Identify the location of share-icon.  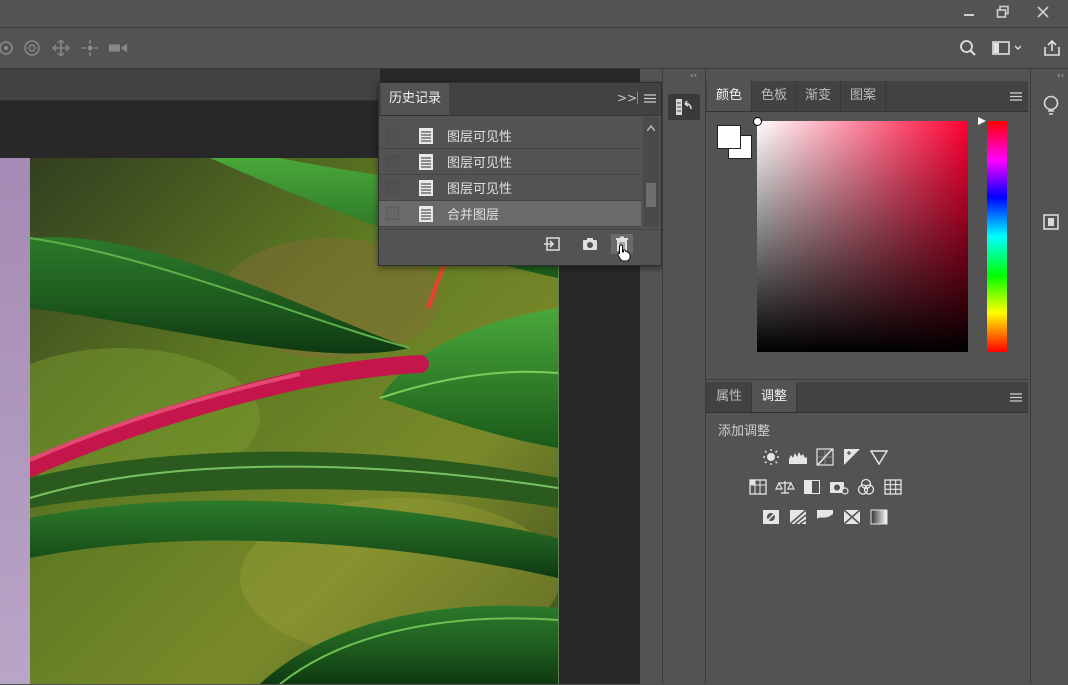
(1052, 48).